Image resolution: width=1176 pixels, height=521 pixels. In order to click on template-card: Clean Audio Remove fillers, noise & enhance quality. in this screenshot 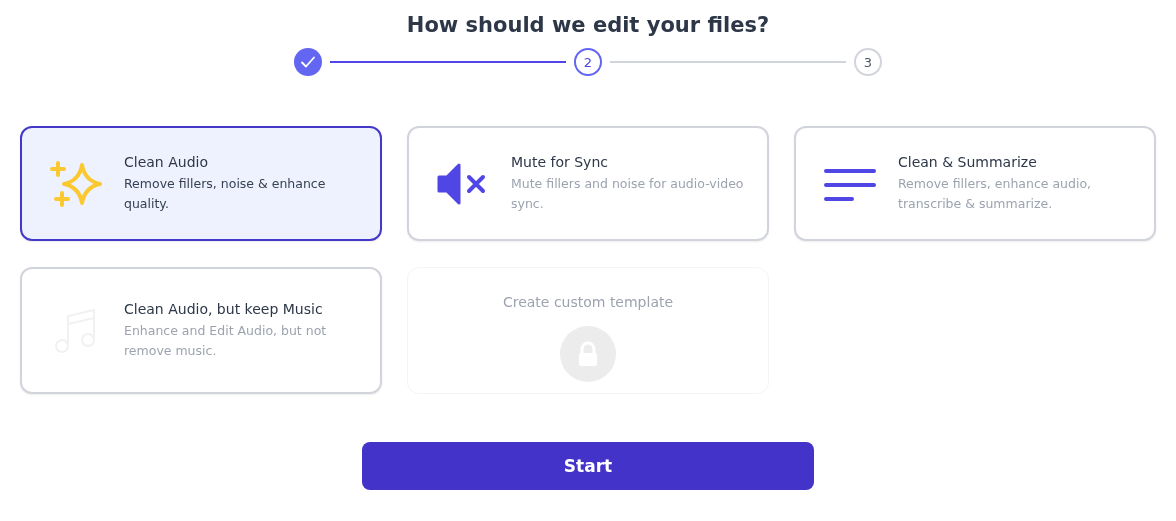, I will do `click(201, 183)`.